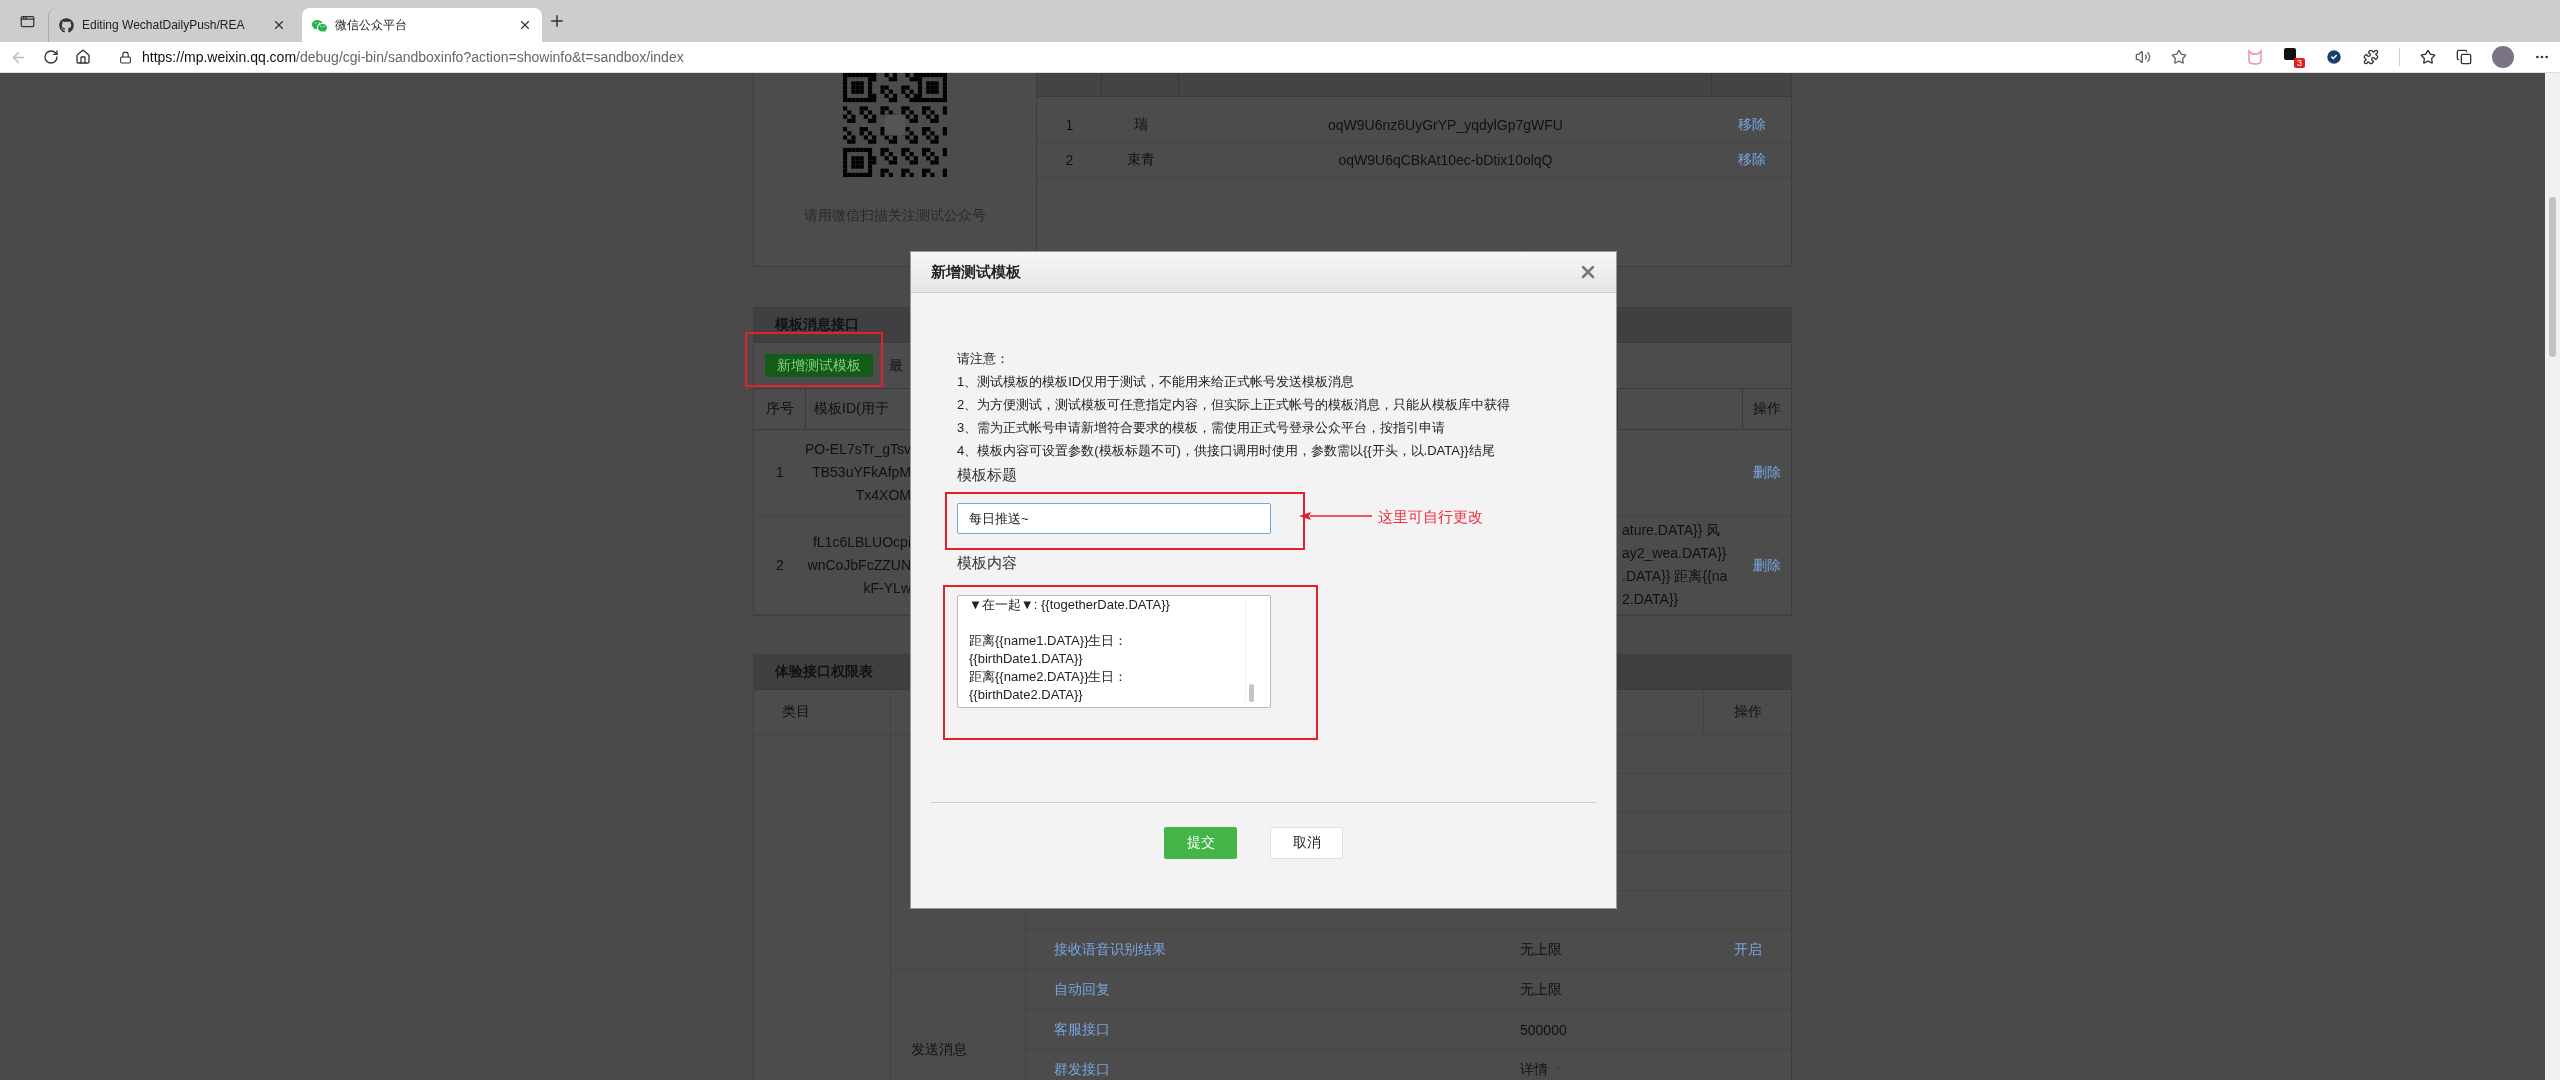 The image size is (2560, 1080). What do you see at coordinates (1110, 949) in the screenshot?
I see `feature-link: 接收语音识别结果` at bounding box center [1110, 949].